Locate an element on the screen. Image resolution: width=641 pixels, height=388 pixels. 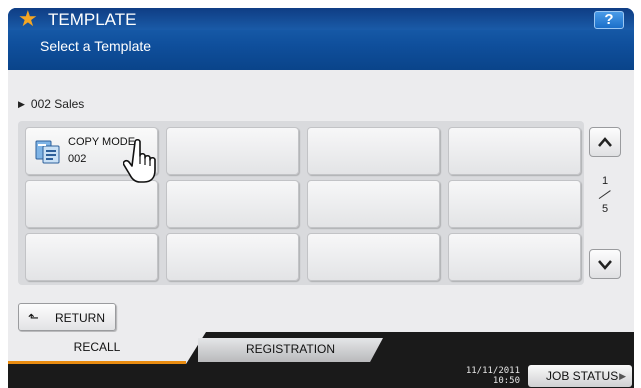
page-up-button is located at coordinates (605, 142).